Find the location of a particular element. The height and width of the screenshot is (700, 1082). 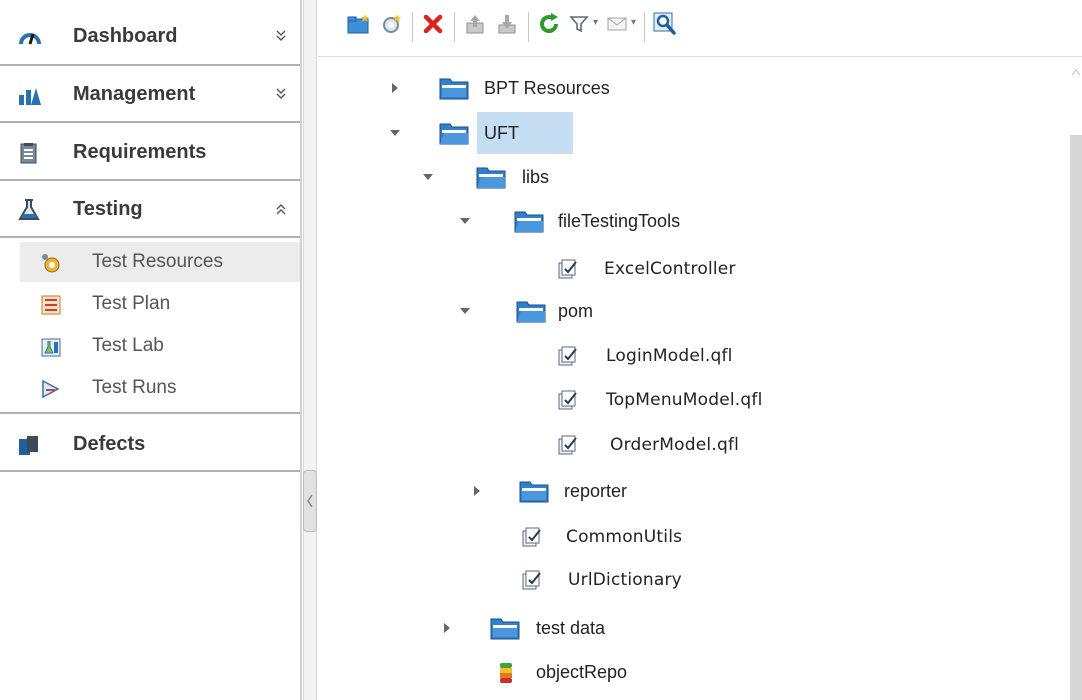

sidebar-module-testing: Testing is located at coordinates (150, 209).